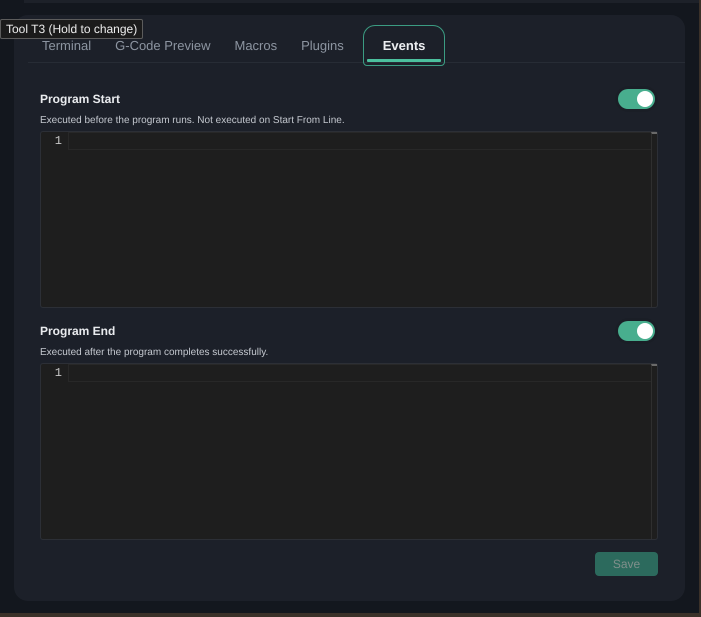 The width and height of the screenshot is (701, 617). I want to click on tab: Terminal, so click(66, 46).